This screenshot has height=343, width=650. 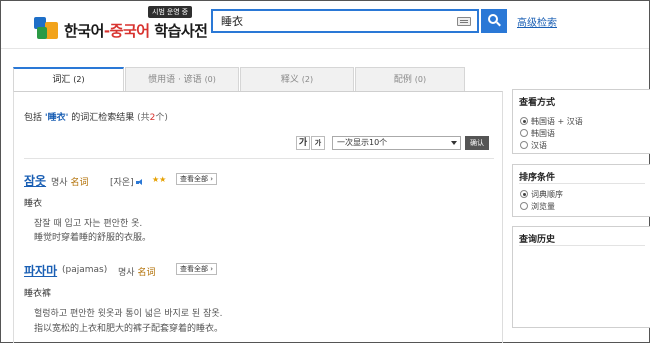 I want to click on search-button, so click(x=494, y=21).